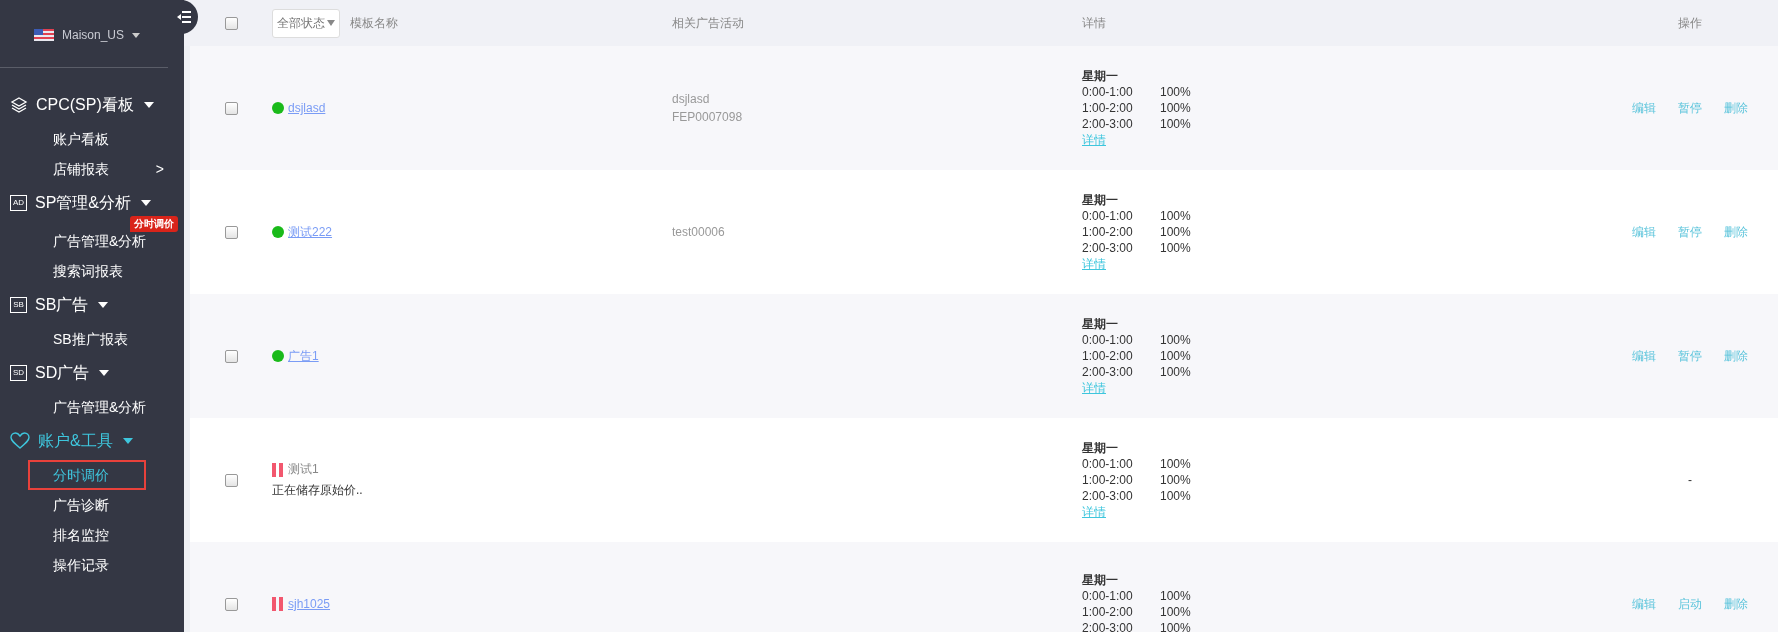  Describe the element at coordinates (82, 139) in the screenshot. I see `menu-item: 账户看板` at that location.